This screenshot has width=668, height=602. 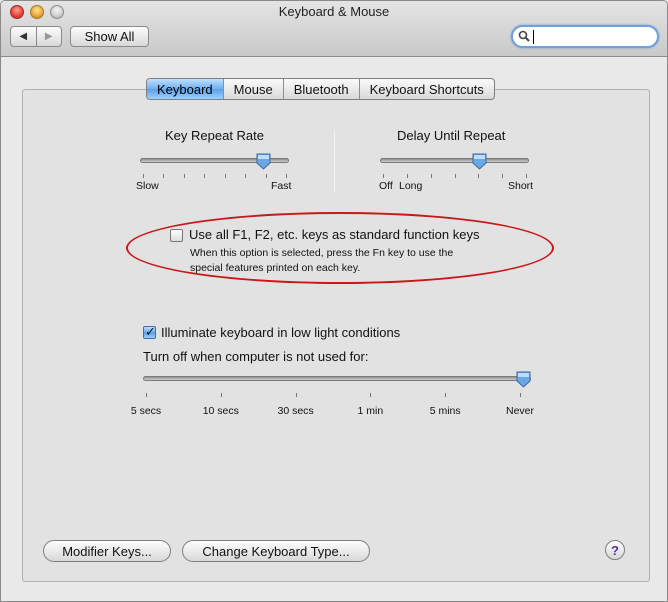 I want to click on window-title: Keyboard & Mouse, so click(x=334, y=11).